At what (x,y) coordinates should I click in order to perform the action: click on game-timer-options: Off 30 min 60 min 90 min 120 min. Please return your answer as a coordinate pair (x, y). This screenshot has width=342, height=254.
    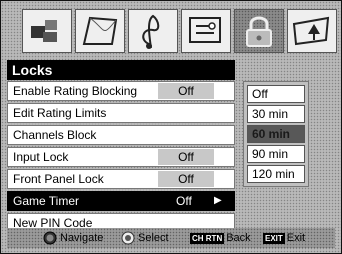
    Looking at the image, I should click on (276, 134).